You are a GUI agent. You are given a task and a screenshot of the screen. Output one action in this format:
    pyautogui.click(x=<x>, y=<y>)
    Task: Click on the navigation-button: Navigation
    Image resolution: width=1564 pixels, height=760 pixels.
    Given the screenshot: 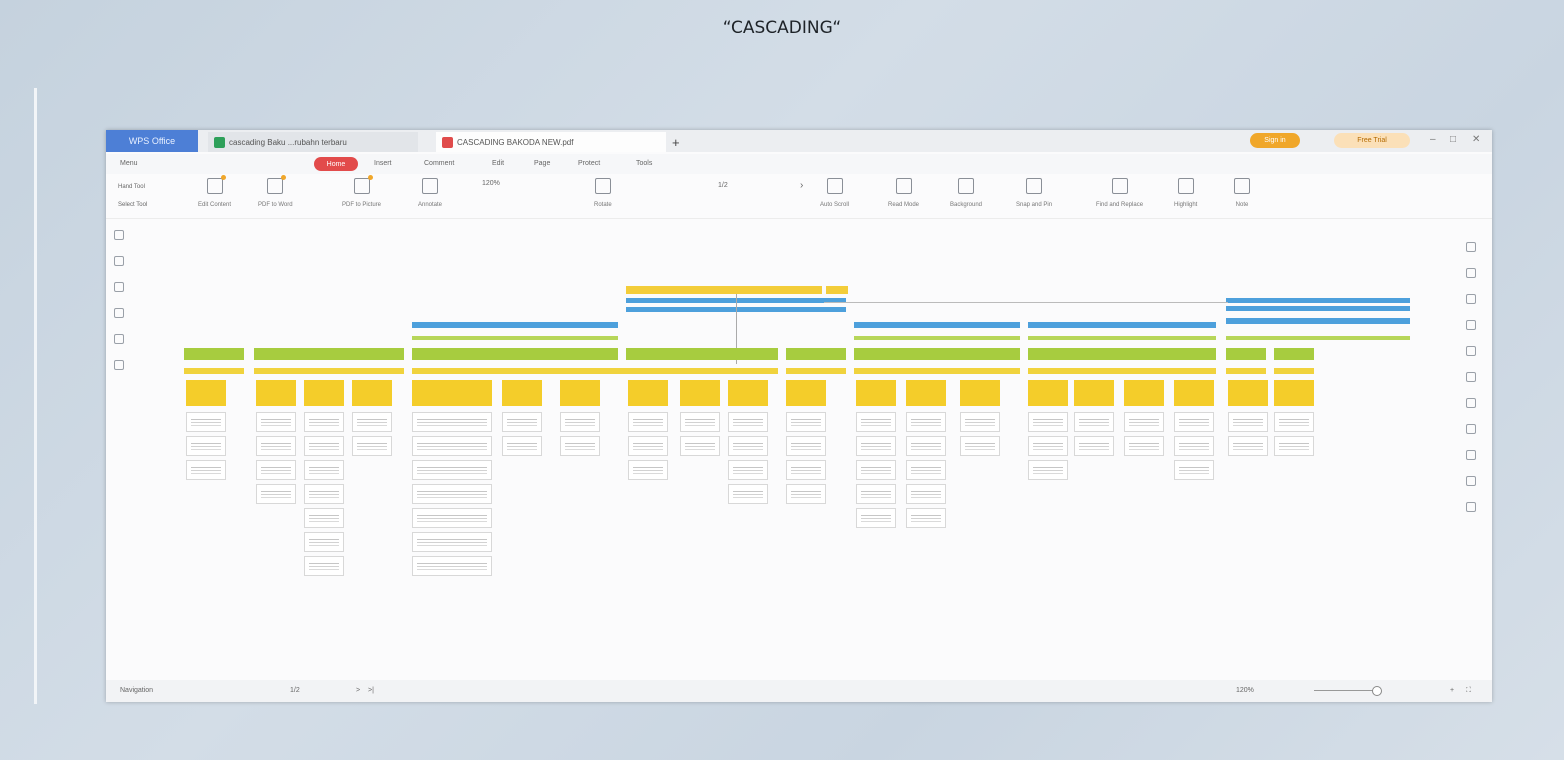 What is the action you would take?
    pyautogui.click(x=136, y=690)
    